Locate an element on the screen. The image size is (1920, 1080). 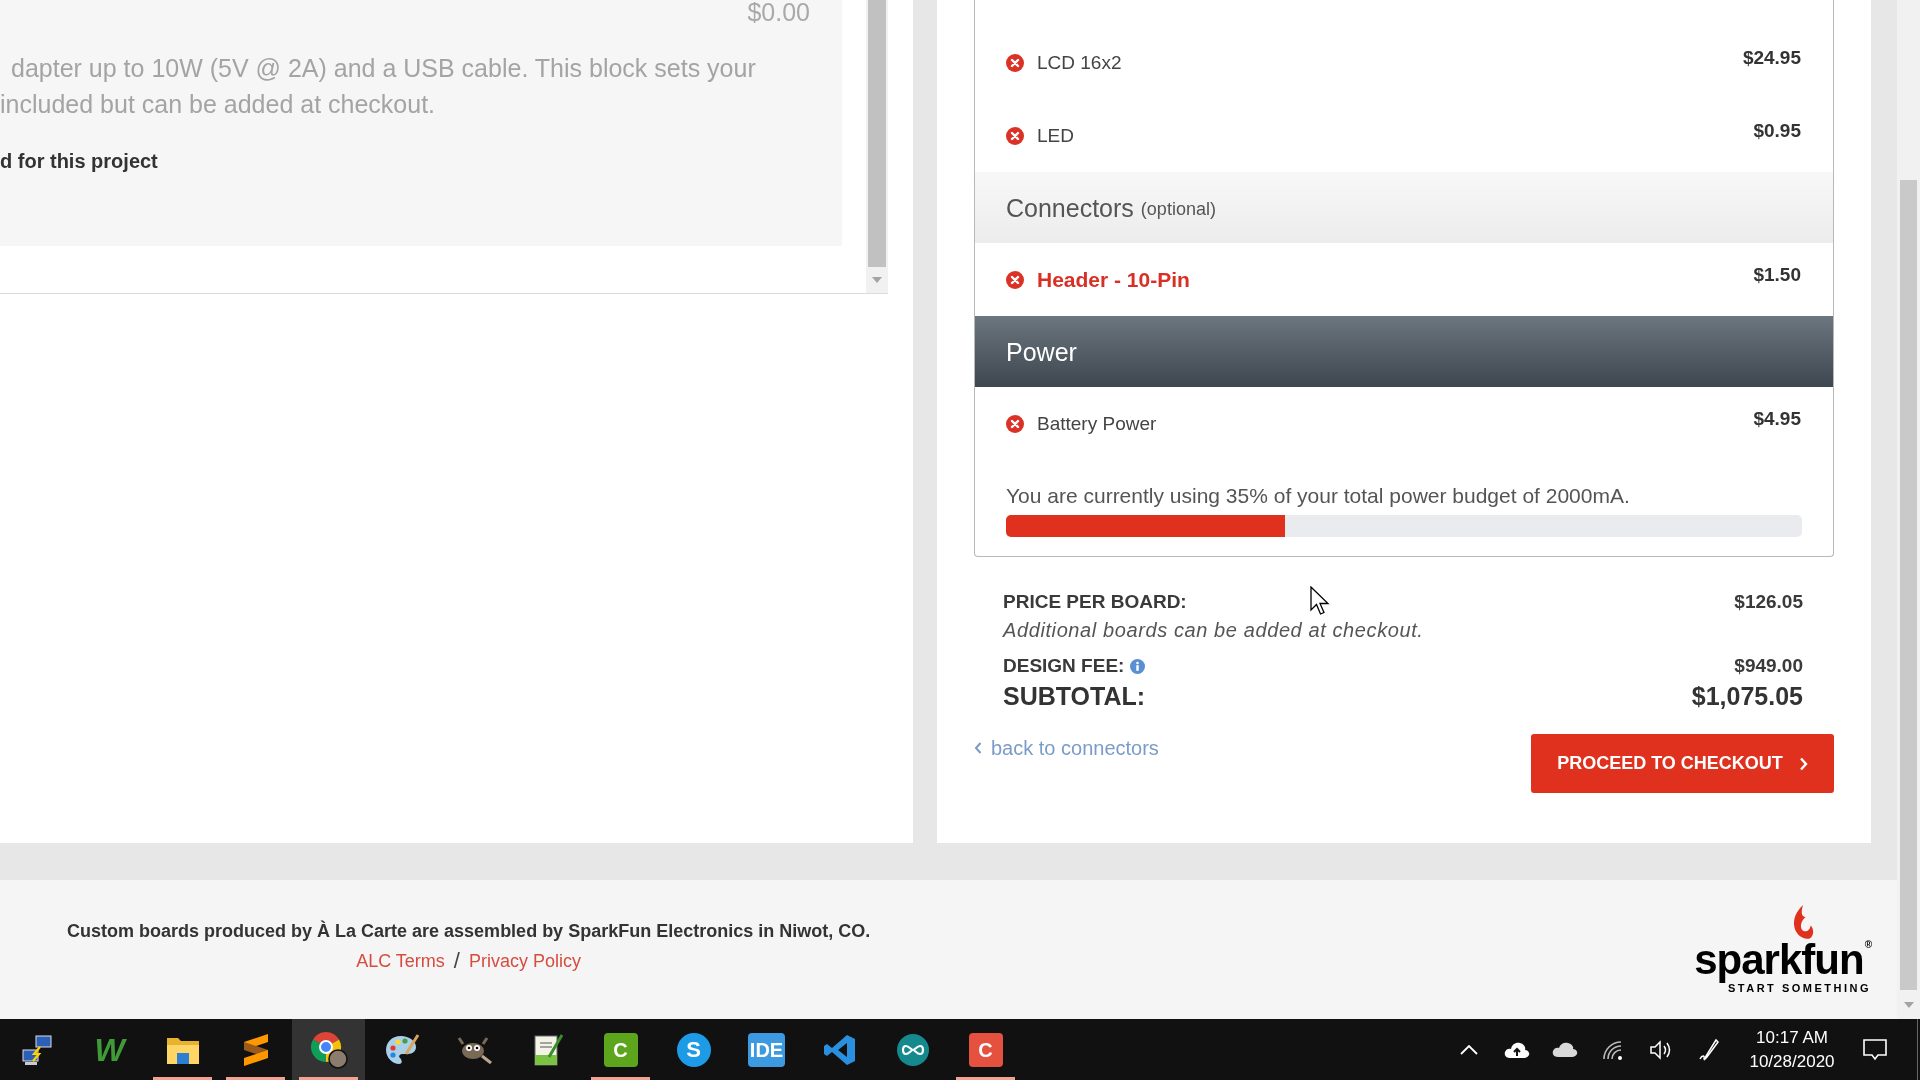
infinity-icon is located at coordinates (912, 1049).